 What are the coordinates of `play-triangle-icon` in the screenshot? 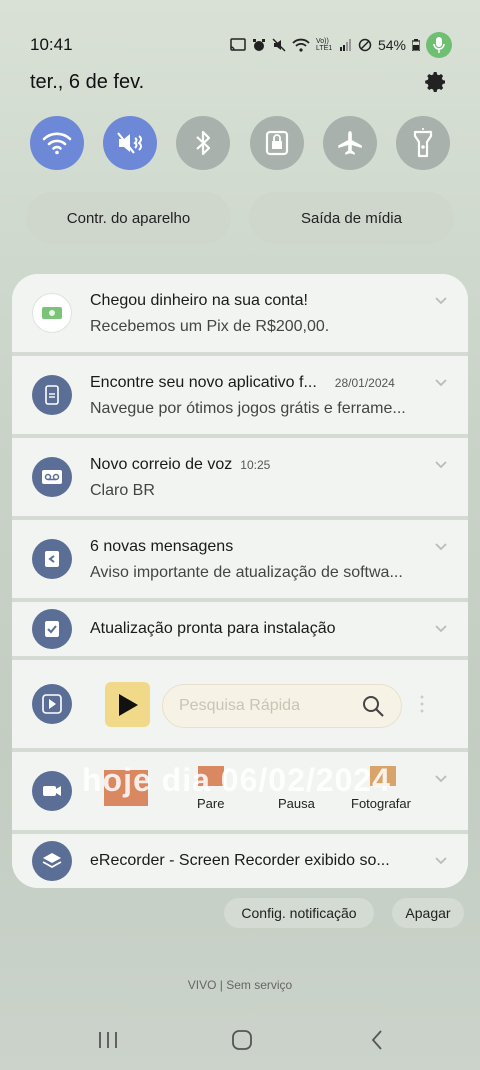 It's located at (128, 704).